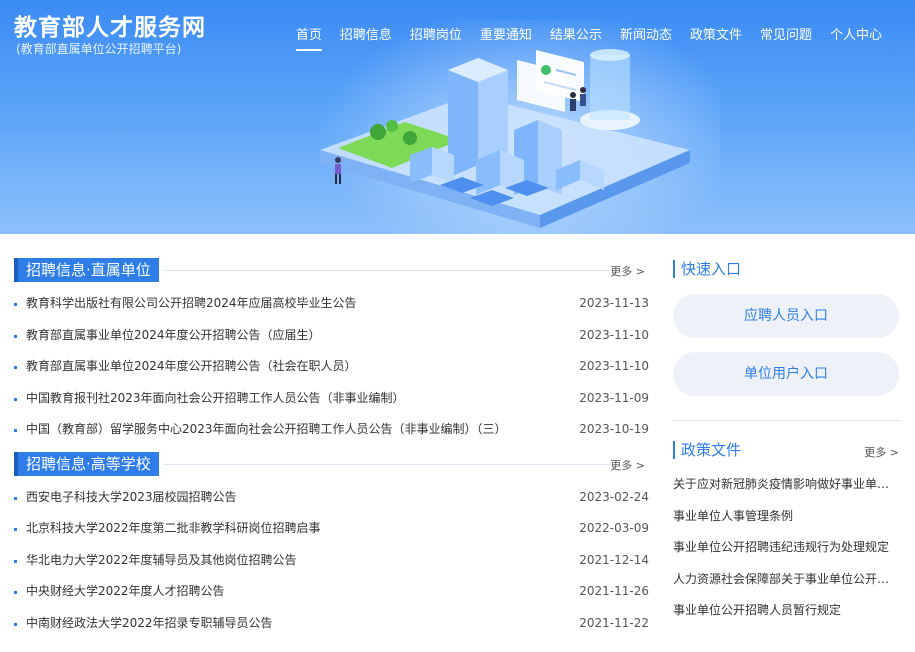  What do you see at coordinates (787, 611) in the screenshot?
I see `policy-item: 事业单位公开招聘人员暂行规定` at bounding box center [787, 611].